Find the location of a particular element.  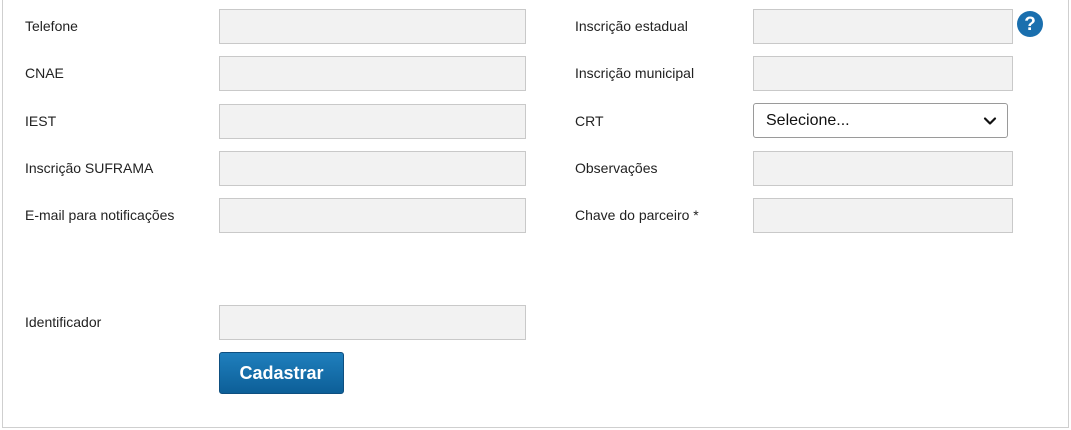

inscricao-municipal-field is located at coordinates (883, 73).